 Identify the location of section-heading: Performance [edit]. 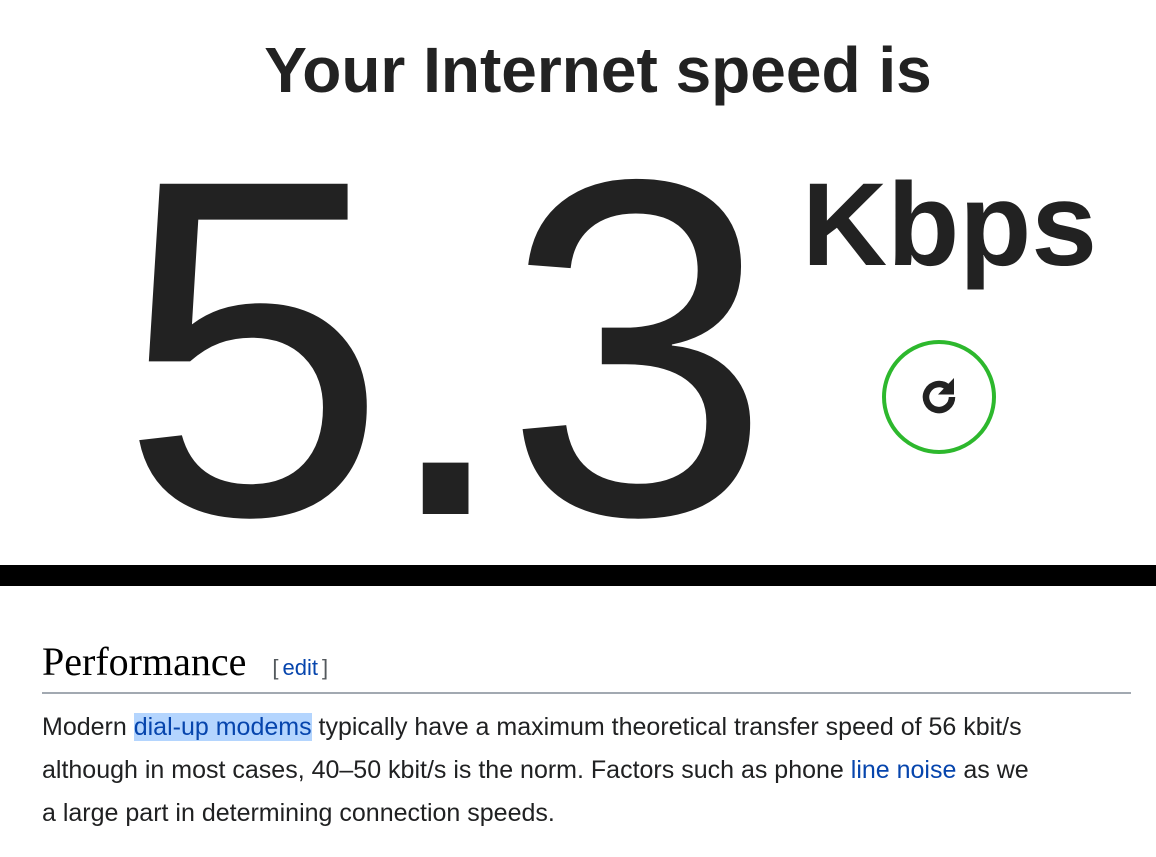
(586, 665).